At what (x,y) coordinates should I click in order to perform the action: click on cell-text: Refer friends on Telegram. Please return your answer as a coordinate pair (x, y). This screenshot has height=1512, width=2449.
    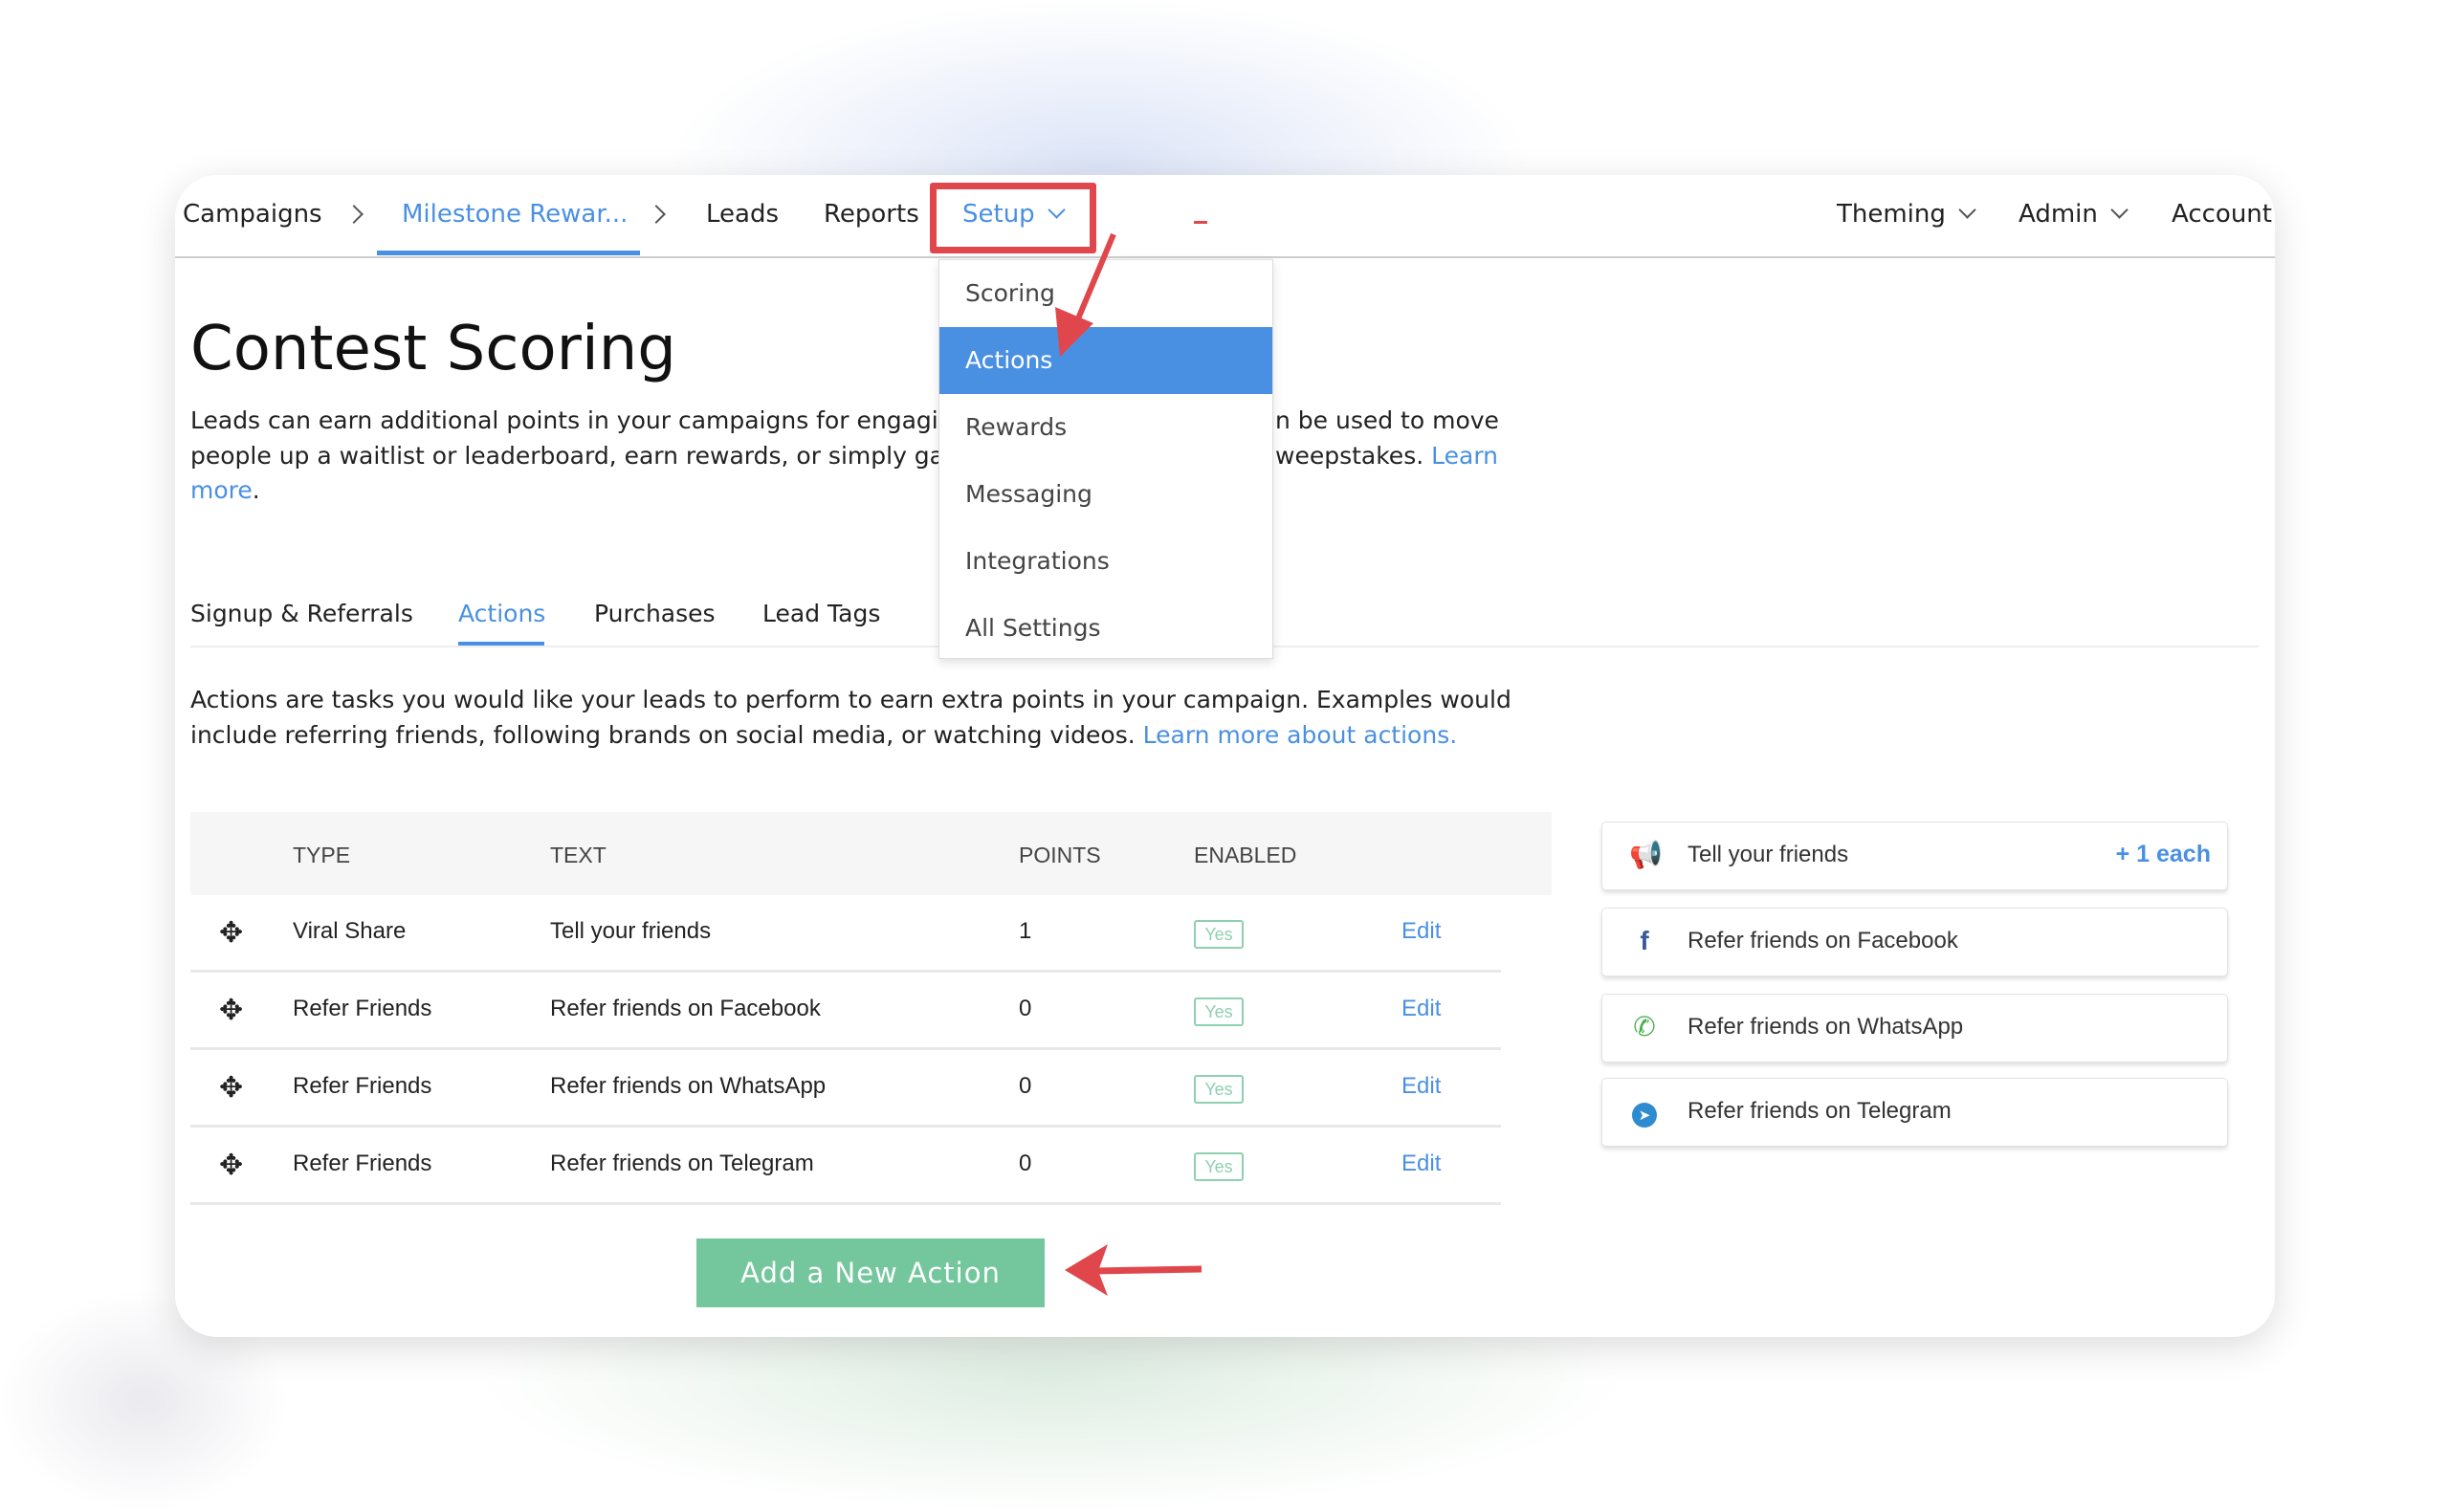
    Looking at the image, I should click on (682, 1163).